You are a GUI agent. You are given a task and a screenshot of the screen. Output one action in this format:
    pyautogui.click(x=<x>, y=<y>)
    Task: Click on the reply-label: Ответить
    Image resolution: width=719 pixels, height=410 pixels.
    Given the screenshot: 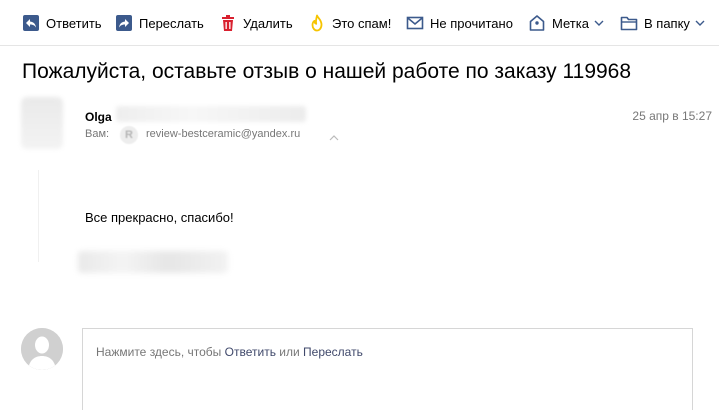 What is the action you would take?
    pyautogui.click(x=74, y=23)
    